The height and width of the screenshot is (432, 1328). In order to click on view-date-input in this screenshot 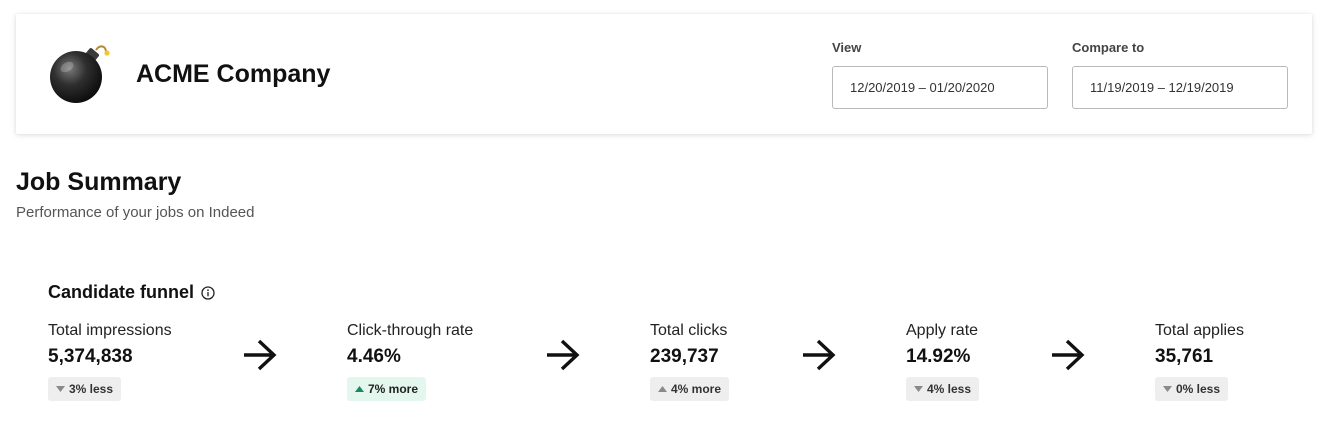, I will do `click(940, 87)`.